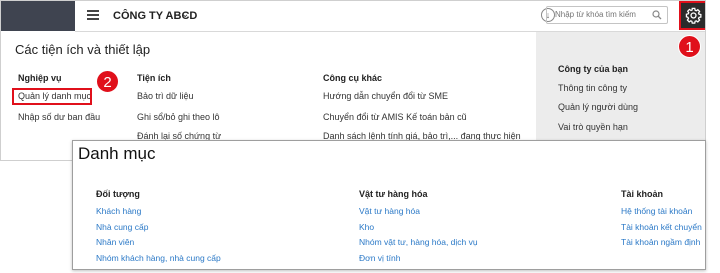 This screenshot has width=720, height=273. I want to click on highlight-box, so click(52, 96).